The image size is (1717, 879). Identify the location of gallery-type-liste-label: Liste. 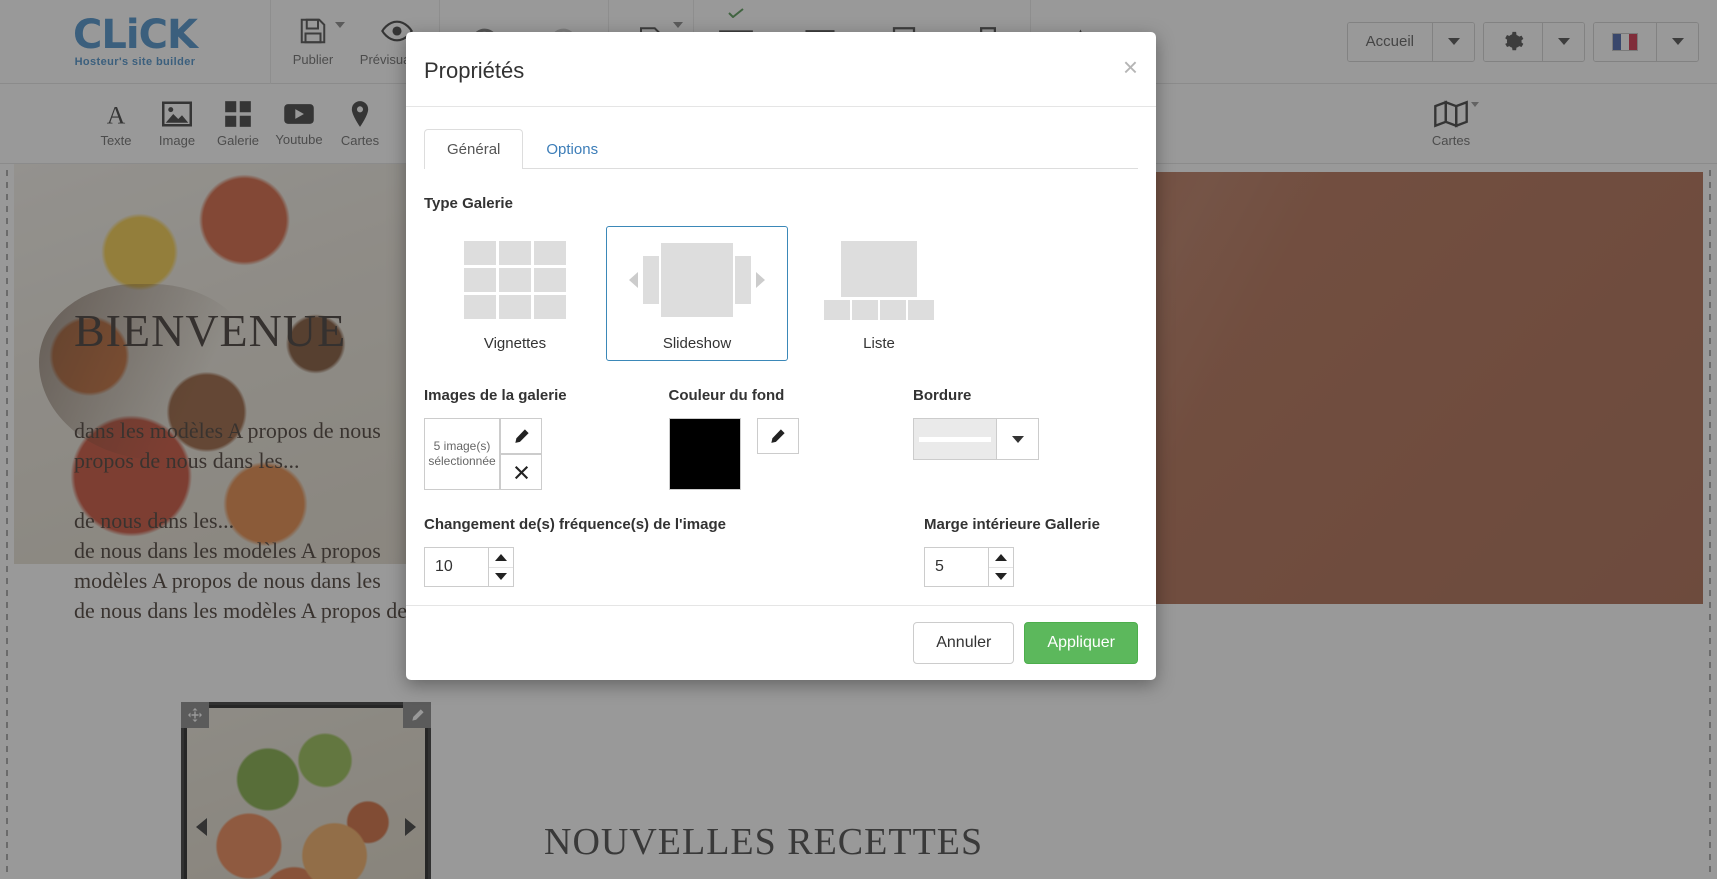
(879, 343).